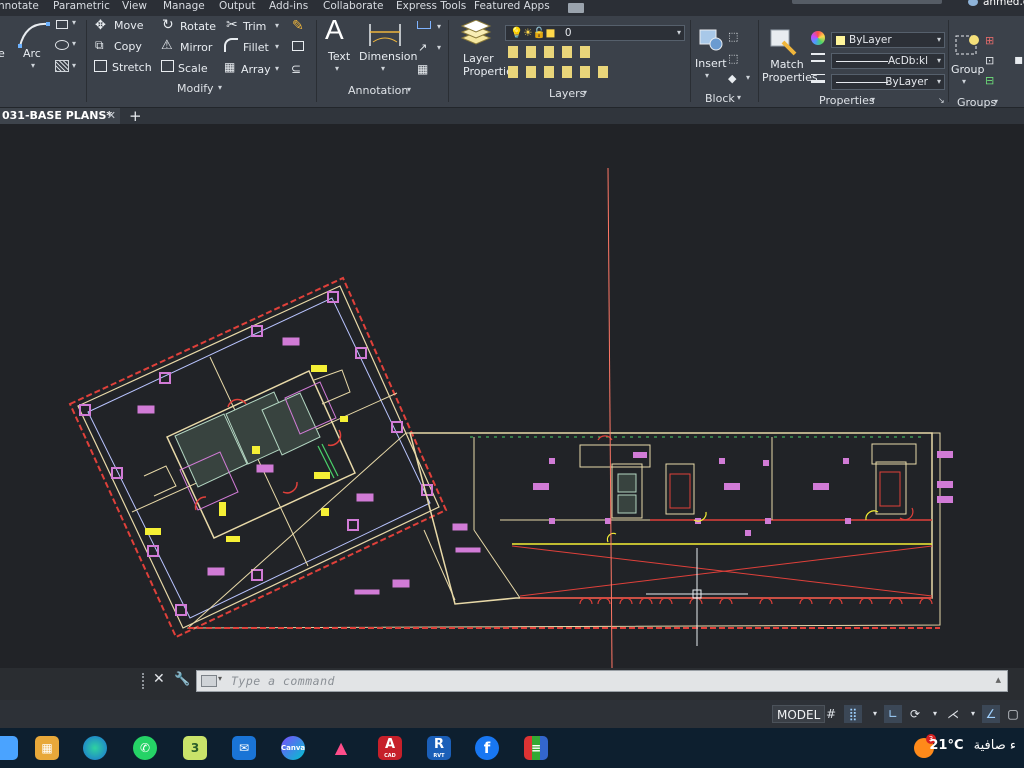 This screenshot has height=768, width=1024. Describe the element at coordinates (32, 53) in the screenshot. I see `arc-button-label: Arc` at that location.